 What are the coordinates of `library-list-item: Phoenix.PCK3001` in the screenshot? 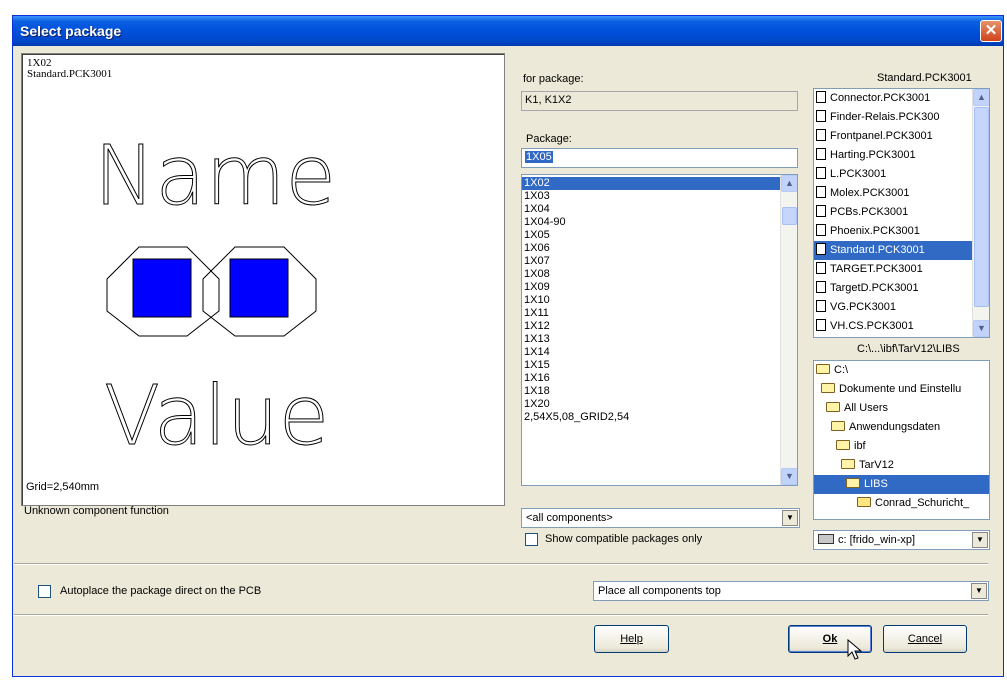 It's located at (901, 231).